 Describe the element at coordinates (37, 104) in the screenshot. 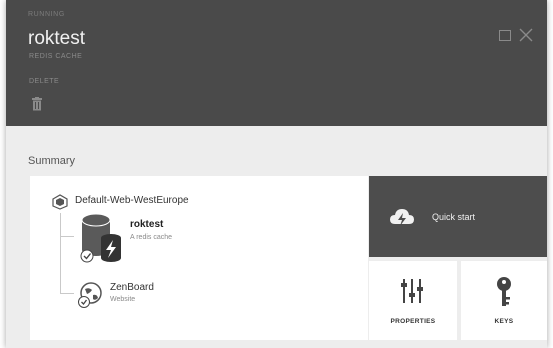

I see `trash-icon` at that location.